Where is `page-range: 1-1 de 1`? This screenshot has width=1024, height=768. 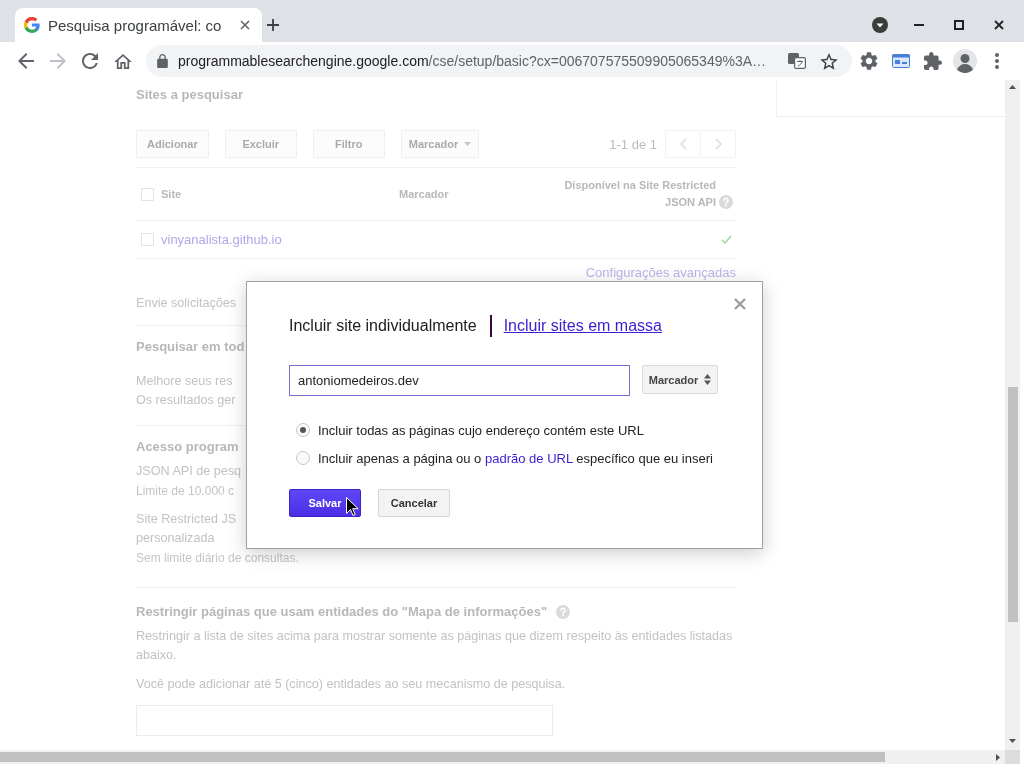 page-range: 1-1 de 1 is located at coordinates (633, 144).